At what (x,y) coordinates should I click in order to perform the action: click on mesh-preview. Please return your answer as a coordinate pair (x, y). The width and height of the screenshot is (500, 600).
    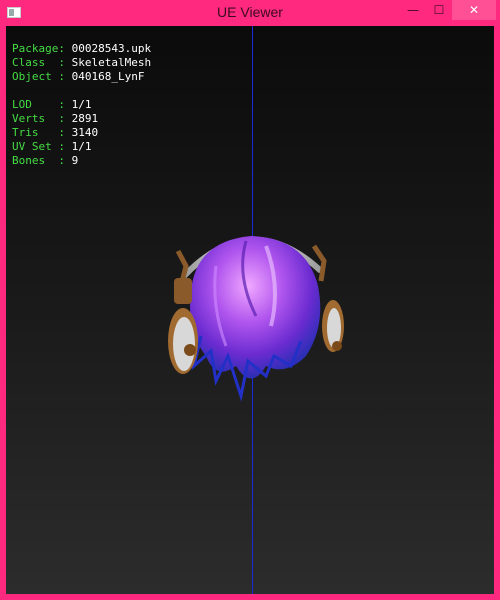
    Looking at the image, I should click on (251, 311).